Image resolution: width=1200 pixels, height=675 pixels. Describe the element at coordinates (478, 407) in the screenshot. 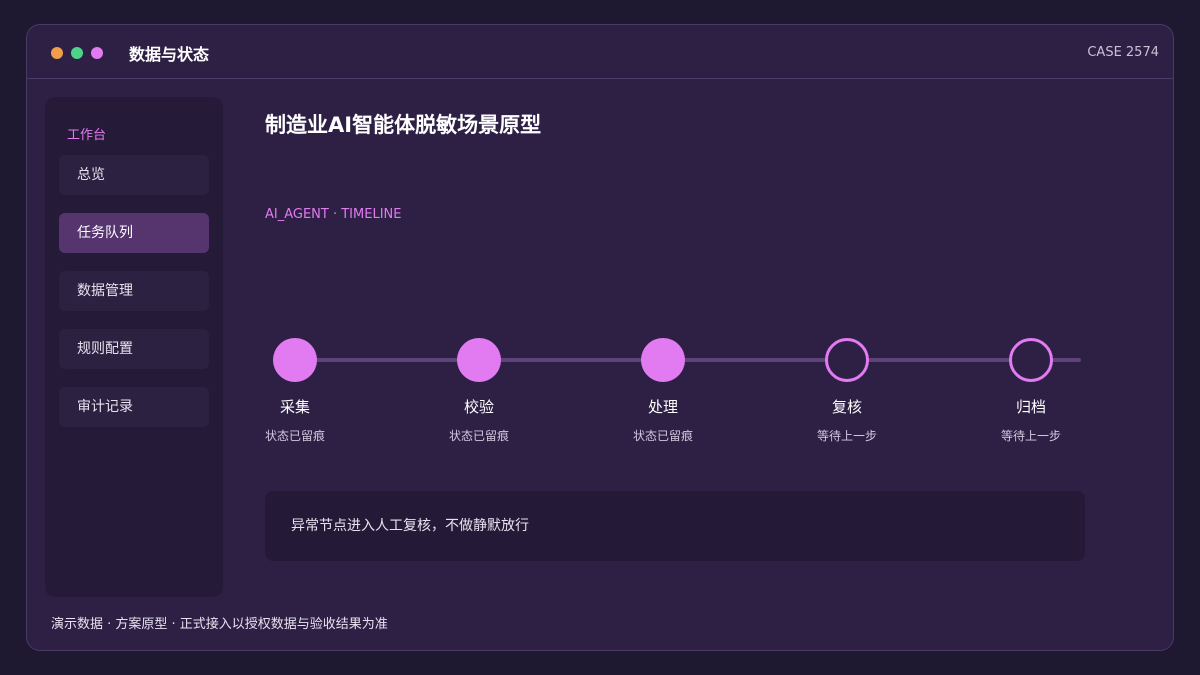

I see `step-label: 校验` at that location.